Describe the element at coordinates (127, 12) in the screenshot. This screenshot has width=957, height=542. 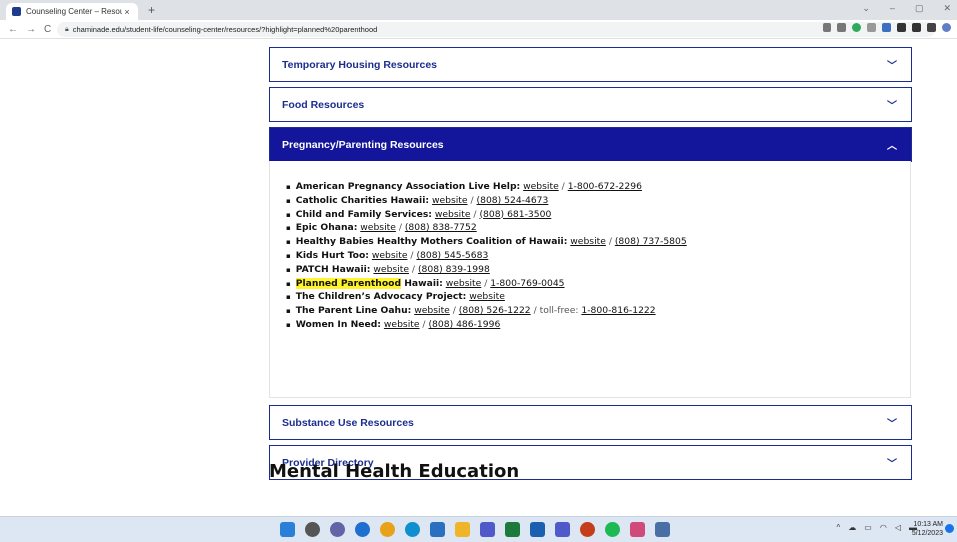
I see `tab-close-icon: ×` at that location.